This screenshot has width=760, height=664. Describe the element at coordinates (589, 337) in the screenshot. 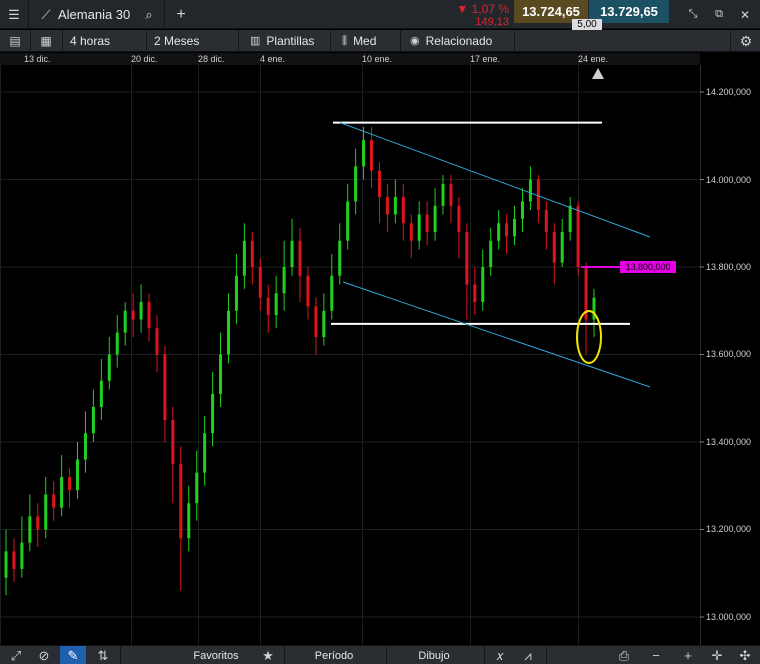

I see `highlight-ellipse` at that location.